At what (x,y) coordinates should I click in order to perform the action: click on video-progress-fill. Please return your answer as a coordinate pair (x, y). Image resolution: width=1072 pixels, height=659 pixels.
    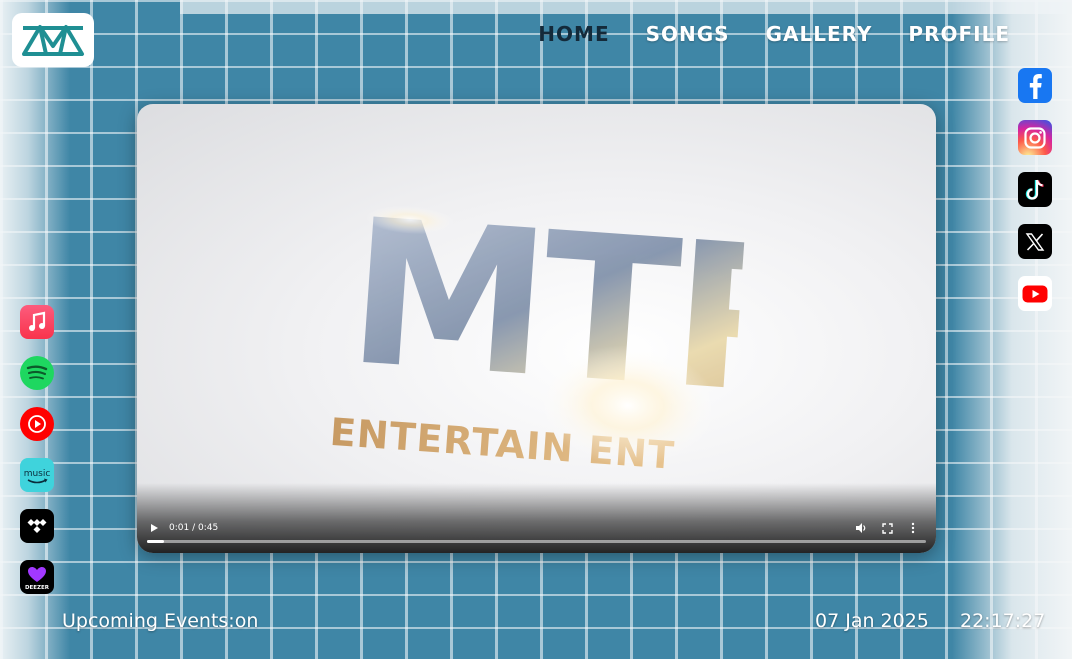
    Looking at the image, I should click on (156, 541).